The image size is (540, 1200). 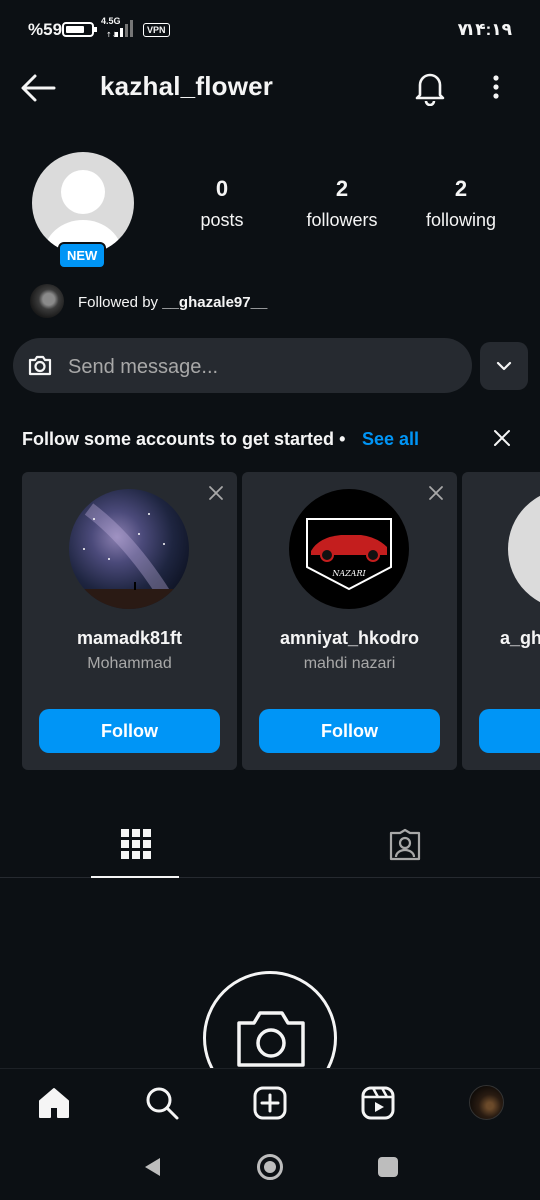 What do you see at coordinates (430, 87) in the screenshot?
I see `bell-icon` at bounding box center [430, 87].